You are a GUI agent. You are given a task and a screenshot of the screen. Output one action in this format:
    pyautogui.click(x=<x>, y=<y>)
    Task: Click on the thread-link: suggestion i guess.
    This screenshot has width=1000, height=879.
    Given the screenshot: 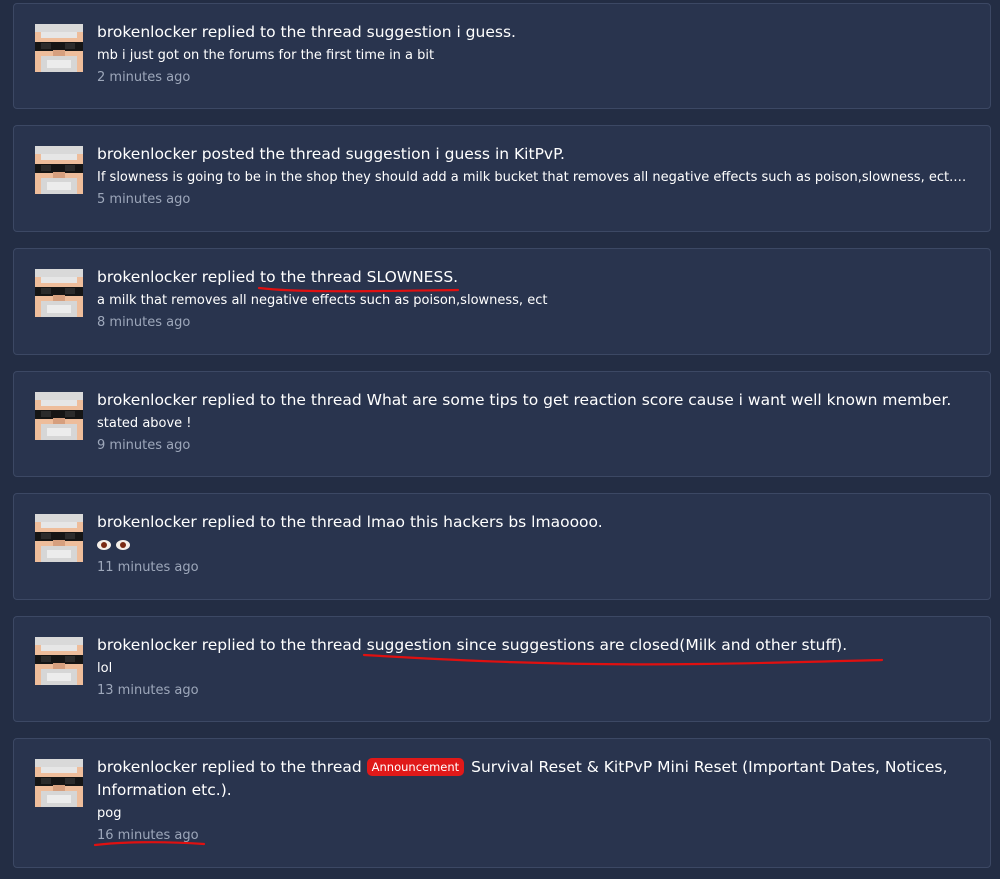 What is the action you would take?
    pyautogui.click(x=441, y=32)
    